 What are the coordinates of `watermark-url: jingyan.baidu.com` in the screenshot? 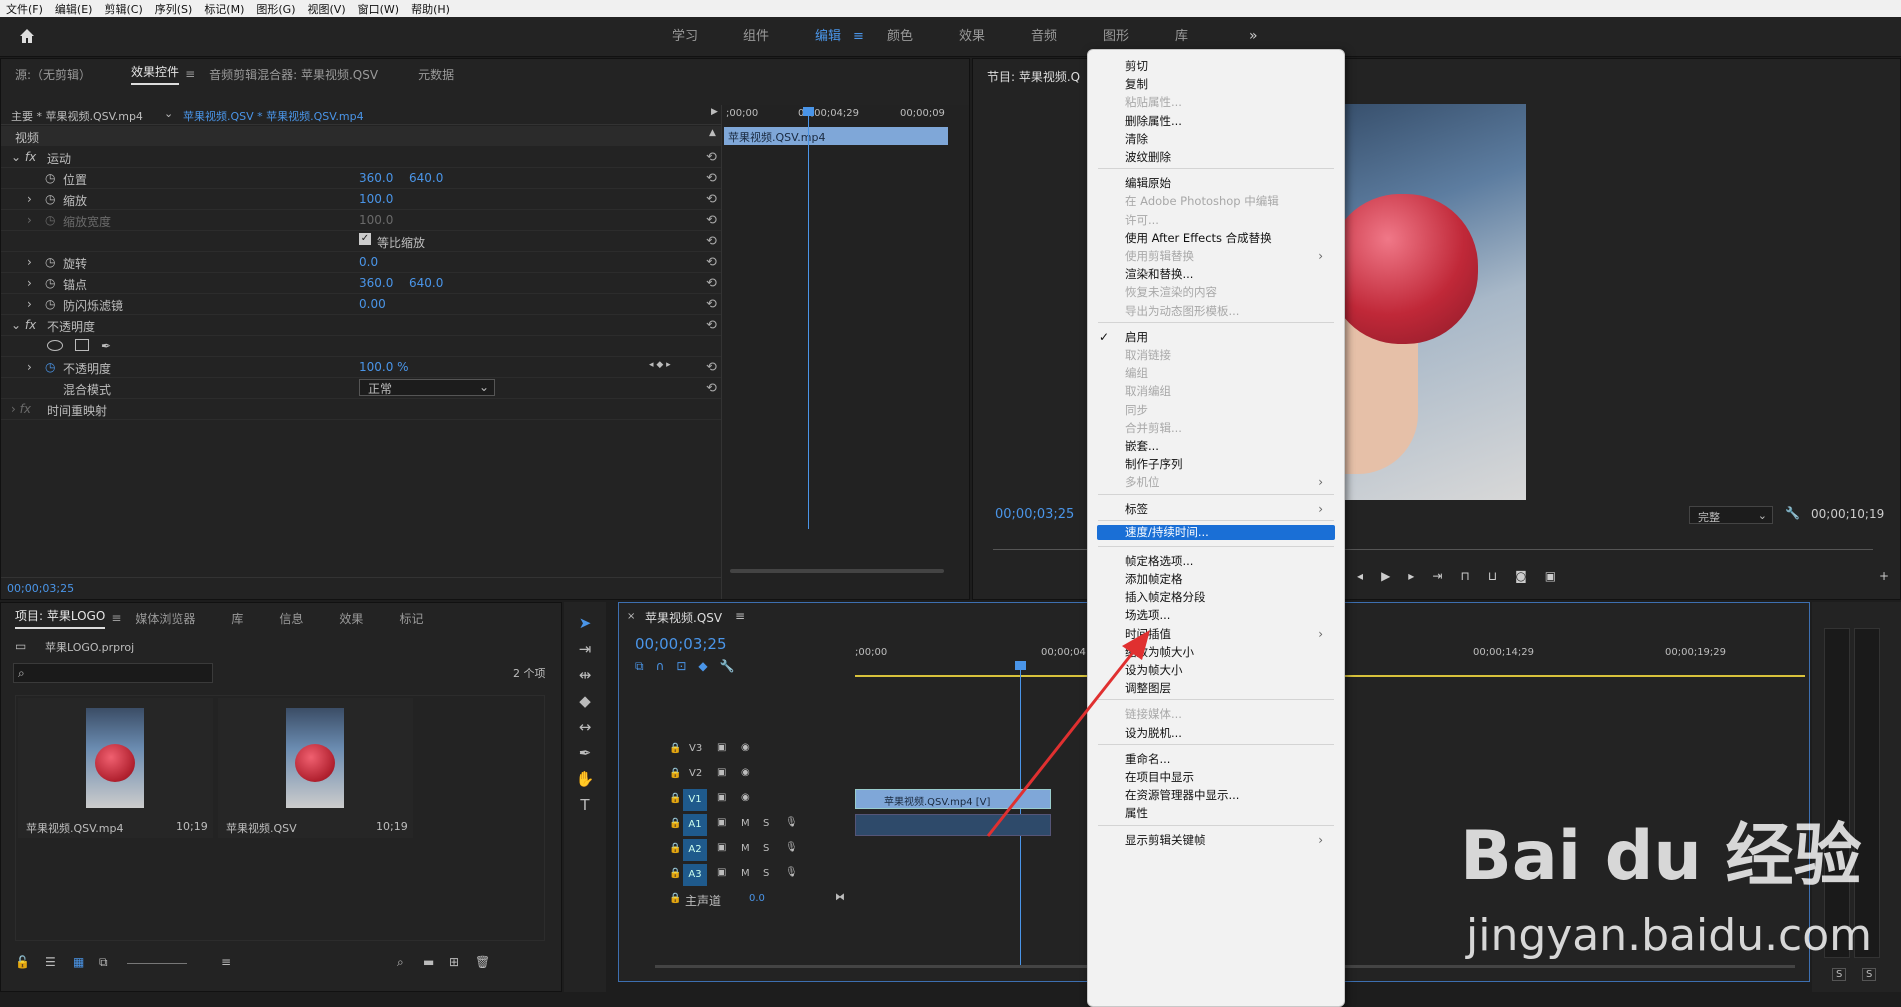 It's located at (1669, 935).